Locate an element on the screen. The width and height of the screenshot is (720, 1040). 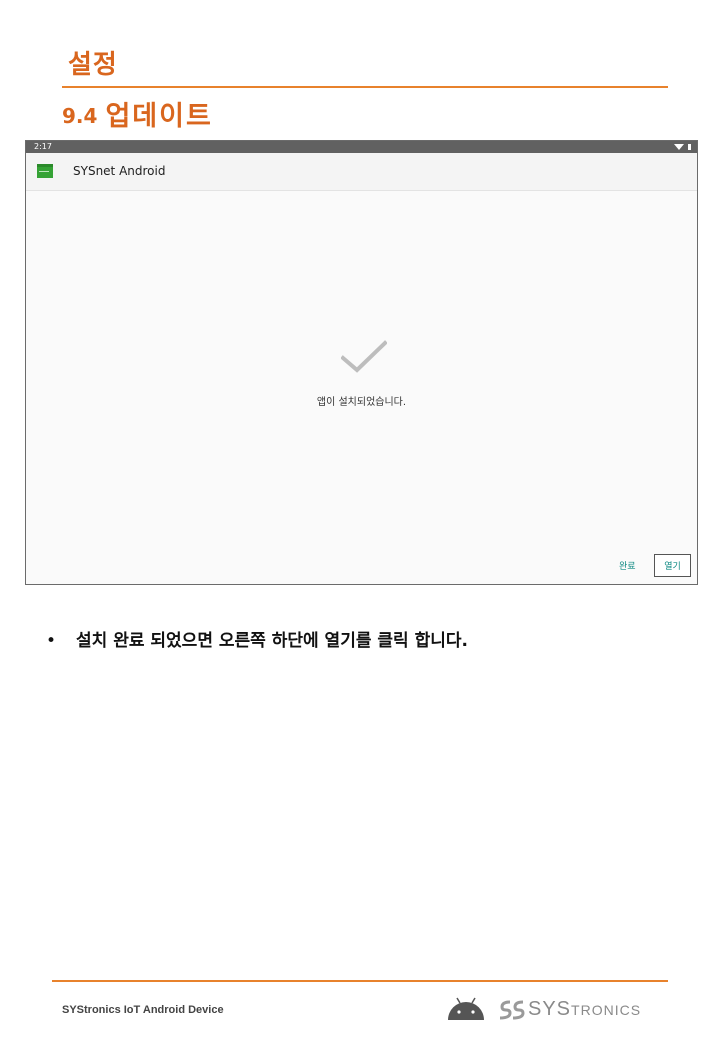
instruction-text: 설치 완료 되었으면 오른쪽 하단에 열기를 클릭 합니다. is located at coordinates (272, 641).